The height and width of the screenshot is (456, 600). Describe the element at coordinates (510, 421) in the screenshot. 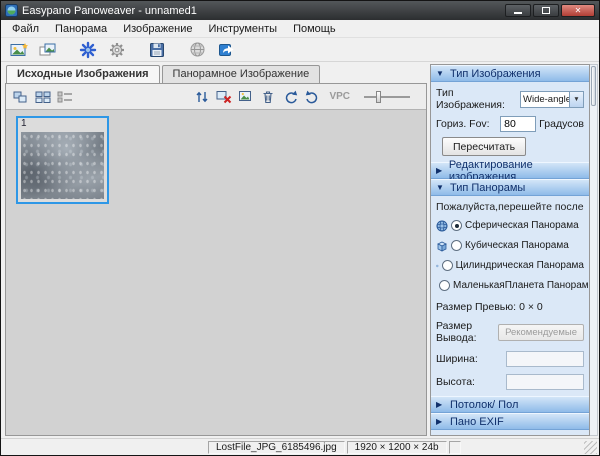

I see `panel-header-pano-exif: ▶ Пано EXIF` at that location.